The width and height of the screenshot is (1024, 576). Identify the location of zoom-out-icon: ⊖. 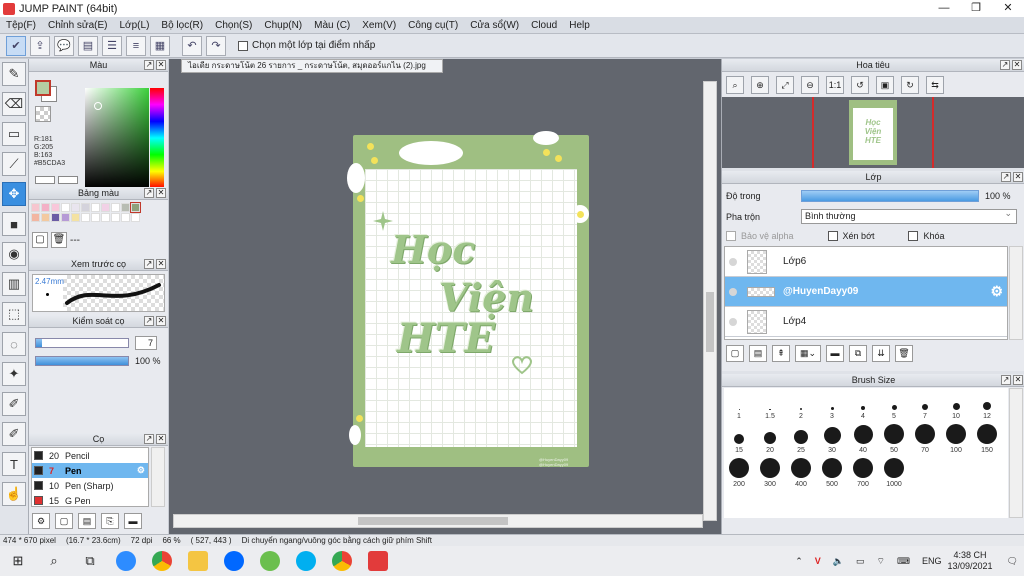
(810, 84).